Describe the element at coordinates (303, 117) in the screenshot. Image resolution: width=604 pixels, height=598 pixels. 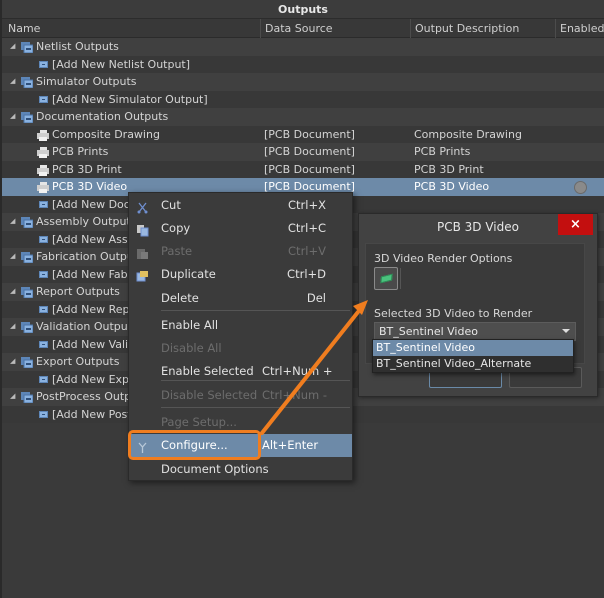
I see `tree-group-row: ◢ Documentation Outputs` at that location.